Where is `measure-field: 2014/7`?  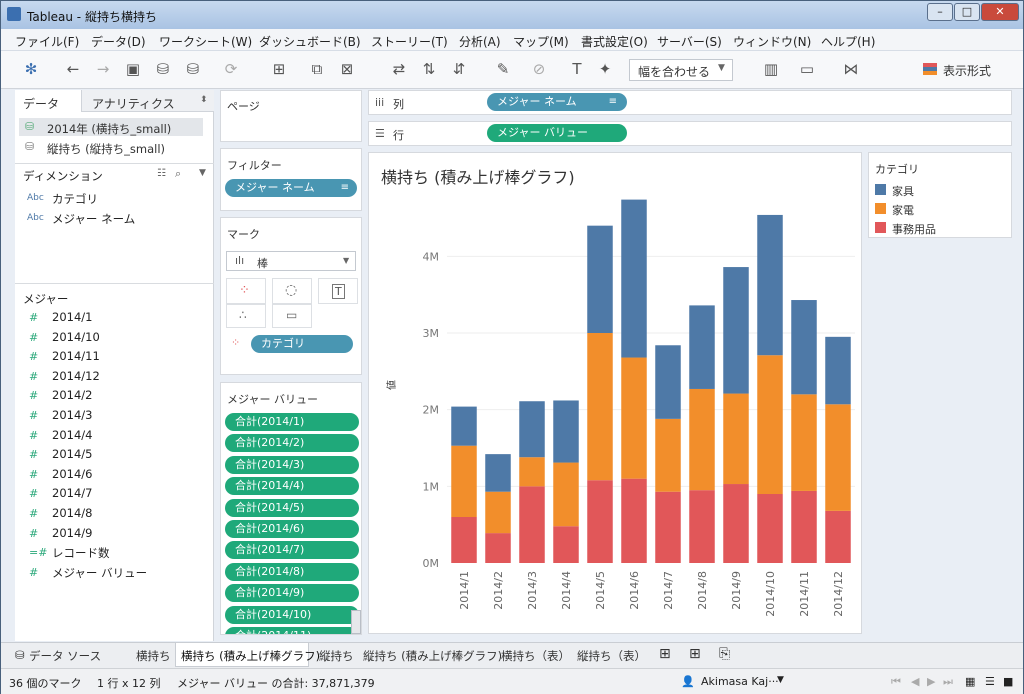 measure-field: 2014/7 is located at coordinates (72, 493).